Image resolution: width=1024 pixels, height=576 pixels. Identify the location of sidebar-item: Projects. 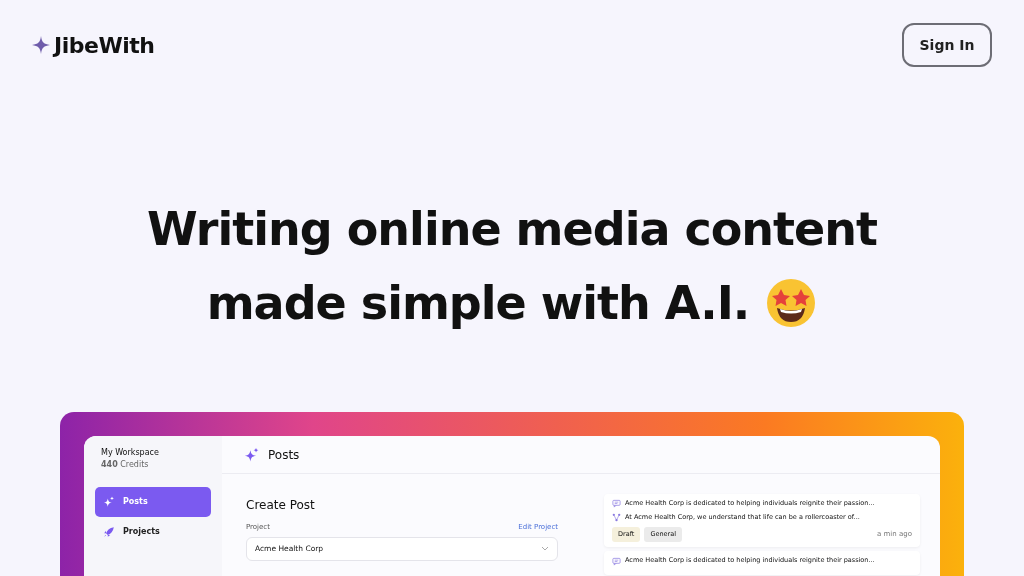
(153, 532).